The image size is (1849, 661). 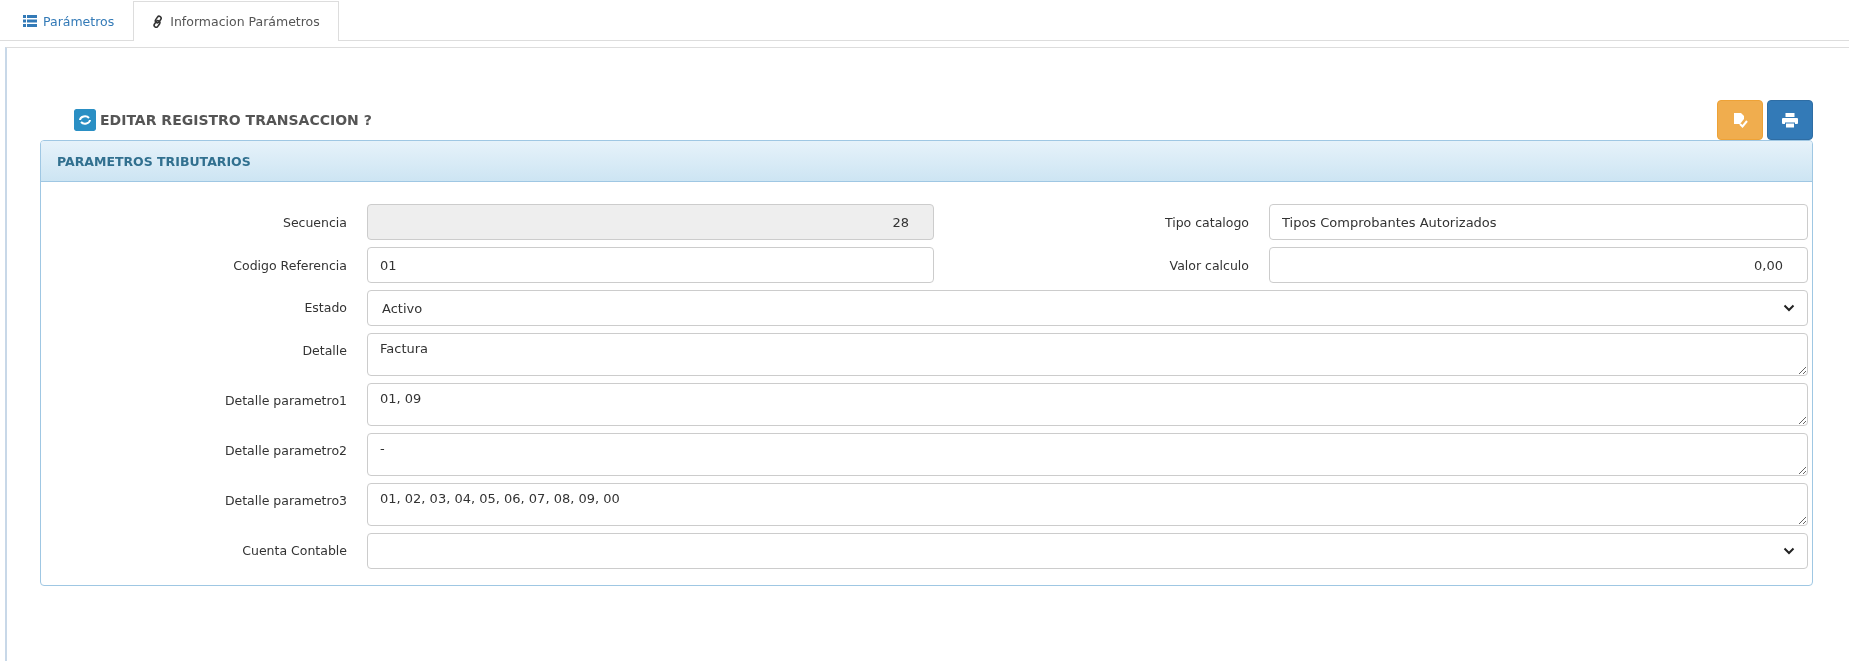 I want to click on dropdown, so click(x=1087, y=551).